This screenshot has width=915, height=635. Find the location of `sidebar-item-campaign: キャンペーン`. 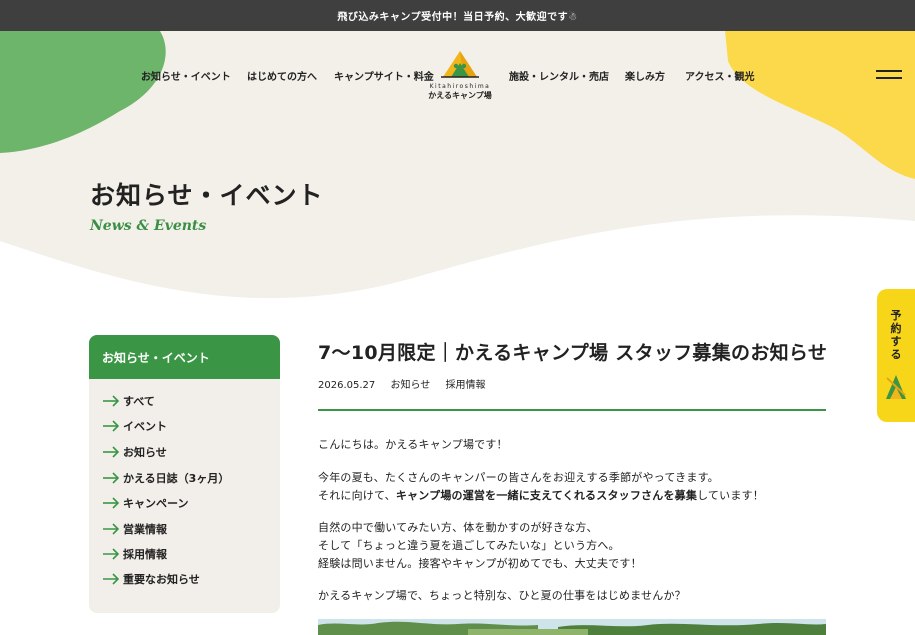

sidebar-item-campaign: キャンペーン is located at coordinates (145, 503).